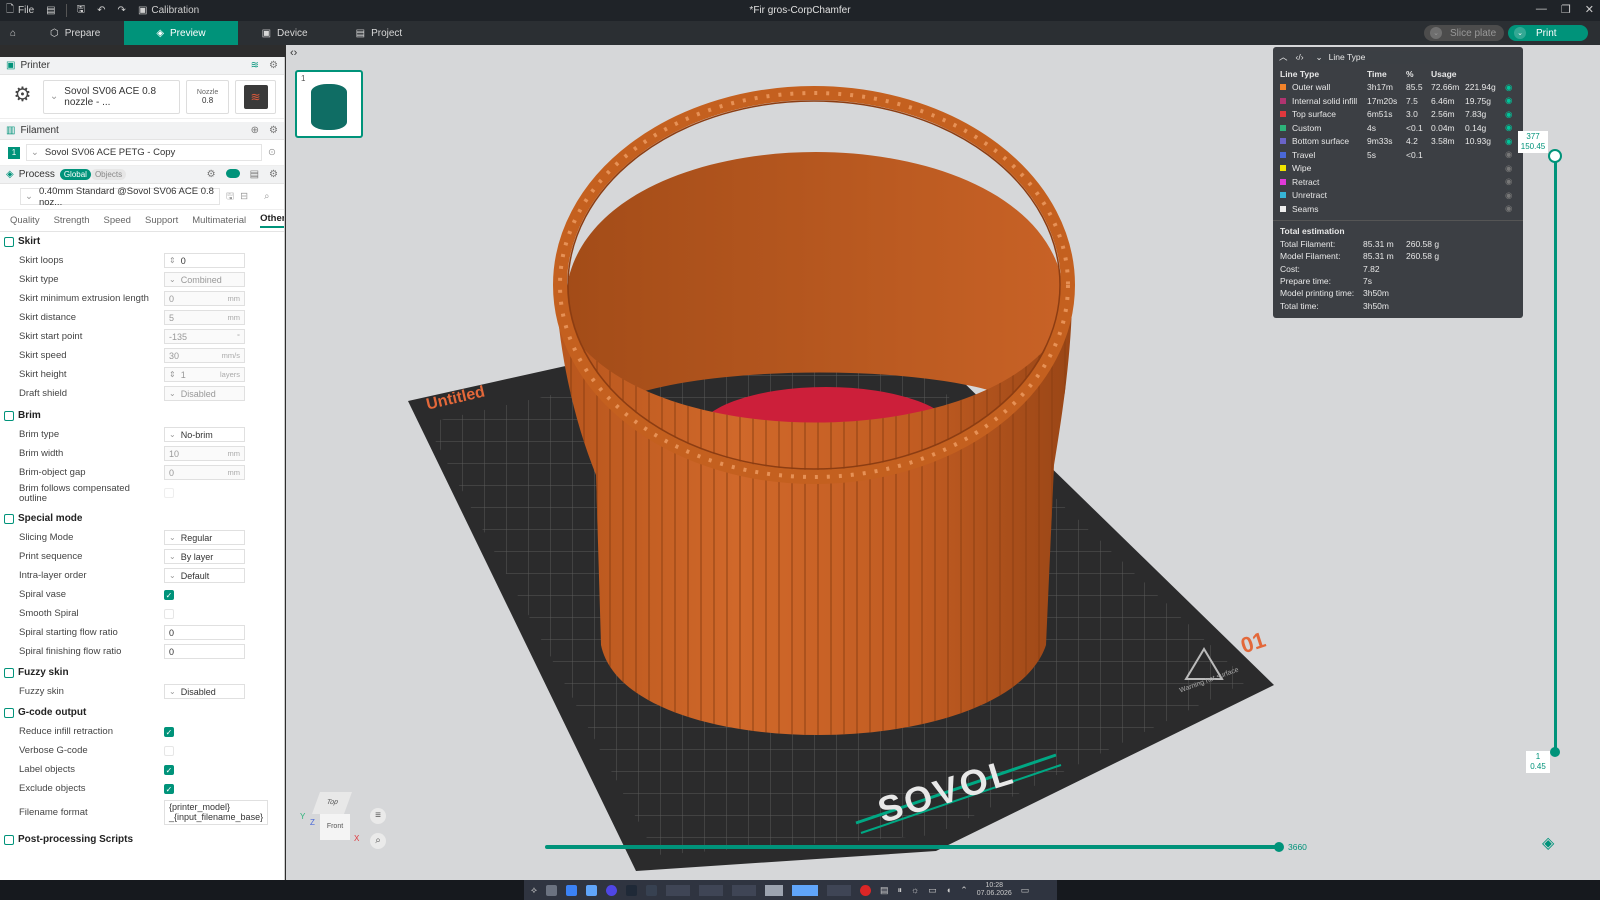 The width and height of the screenshot is (1600, 900). Describe the element at coordinates (204, 298) in the screenshot. I see `skirt-min-length-input: 0 mm` at that location.